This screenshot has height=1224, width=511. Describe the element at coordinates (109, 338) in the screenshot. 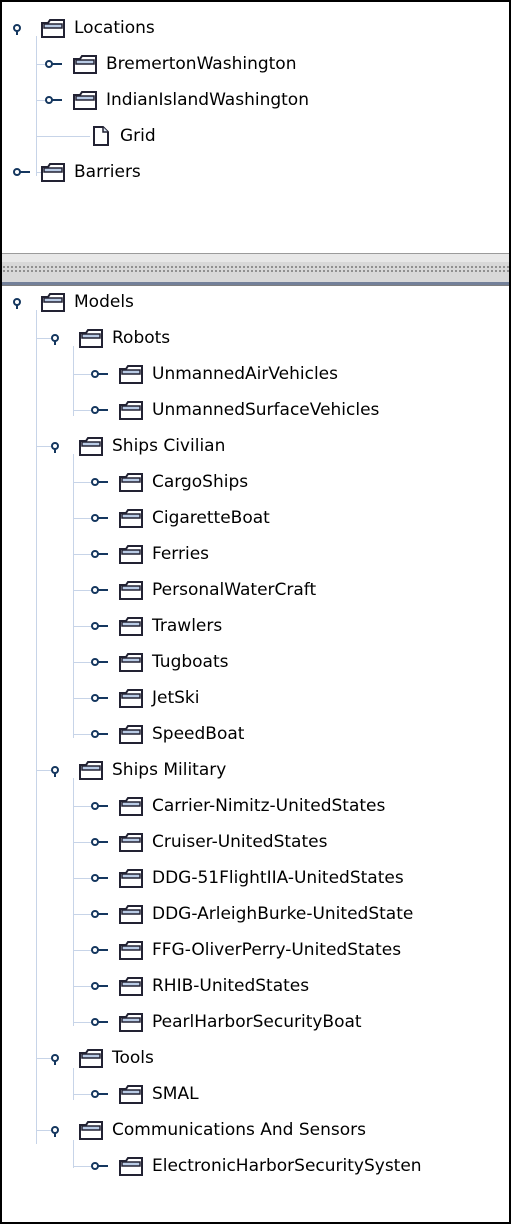

I see `tree-node-robots: Robots` at that location.